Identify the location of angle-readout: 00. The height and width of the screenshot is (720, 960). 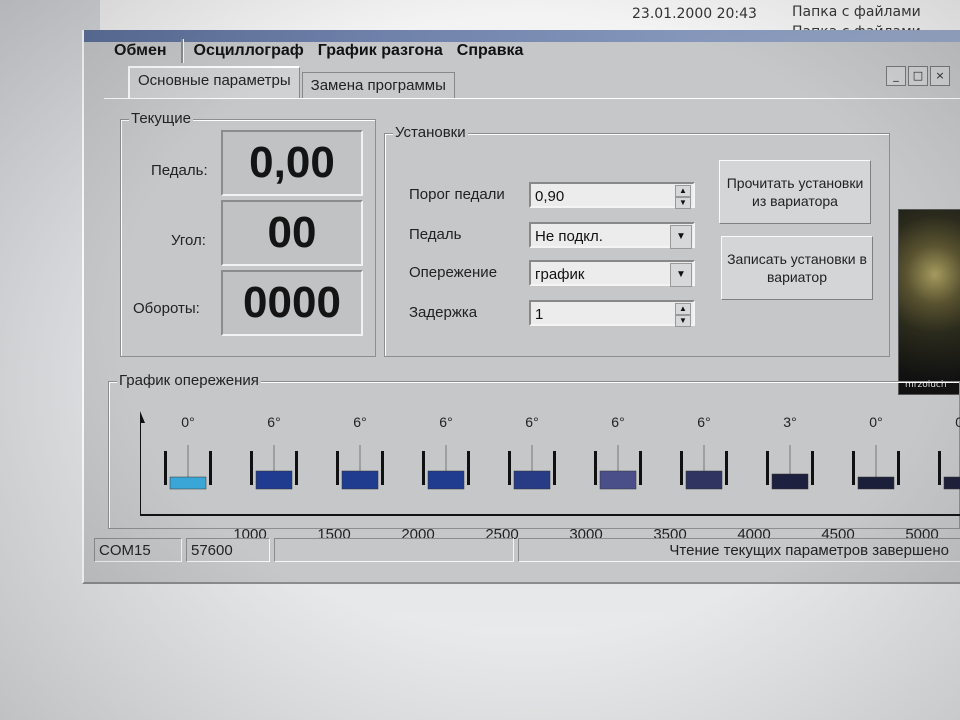
(292, 233).